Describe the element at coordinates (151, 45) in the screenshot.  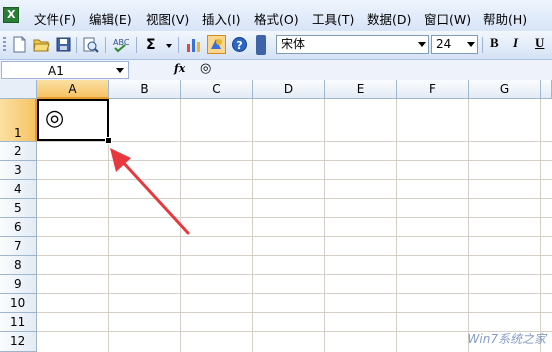
I see `autosum-button: Σ` at that location.